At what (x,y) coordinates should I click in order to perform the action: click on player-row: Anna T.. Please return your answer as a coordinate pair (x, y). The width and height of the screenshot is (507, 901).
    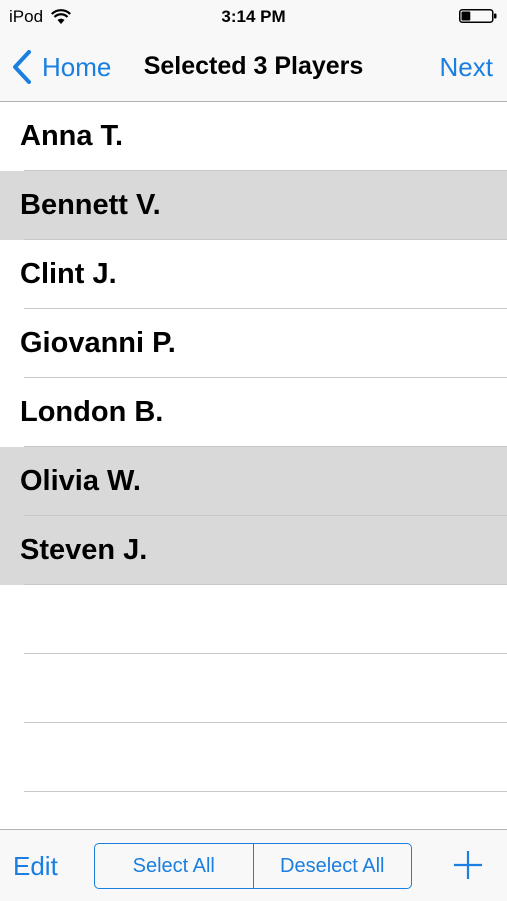
    Looking at the image, I should click on (253, 136).